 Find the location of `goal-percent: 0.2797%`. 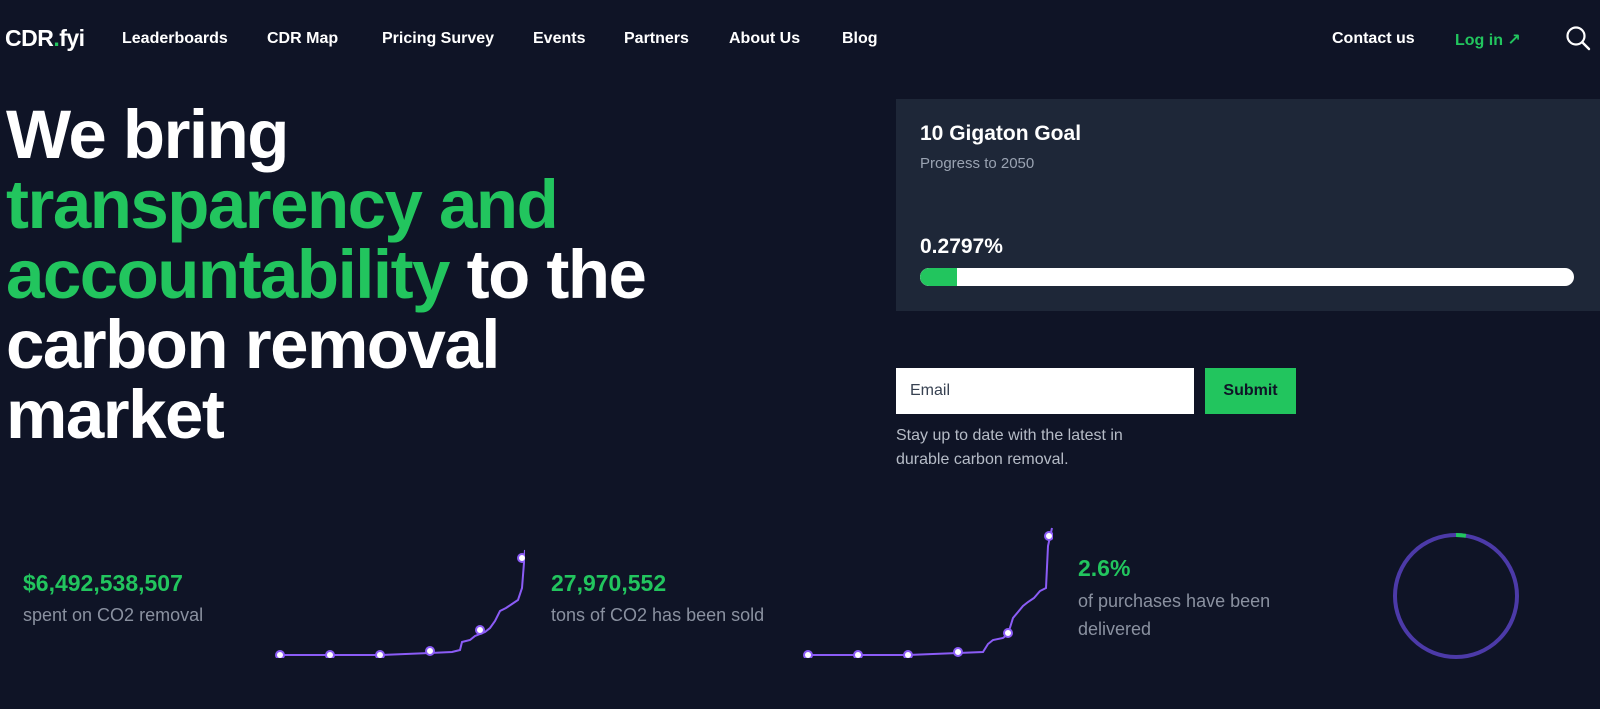

goal-percent: 0.2797% is located at coordinates (961, 246).